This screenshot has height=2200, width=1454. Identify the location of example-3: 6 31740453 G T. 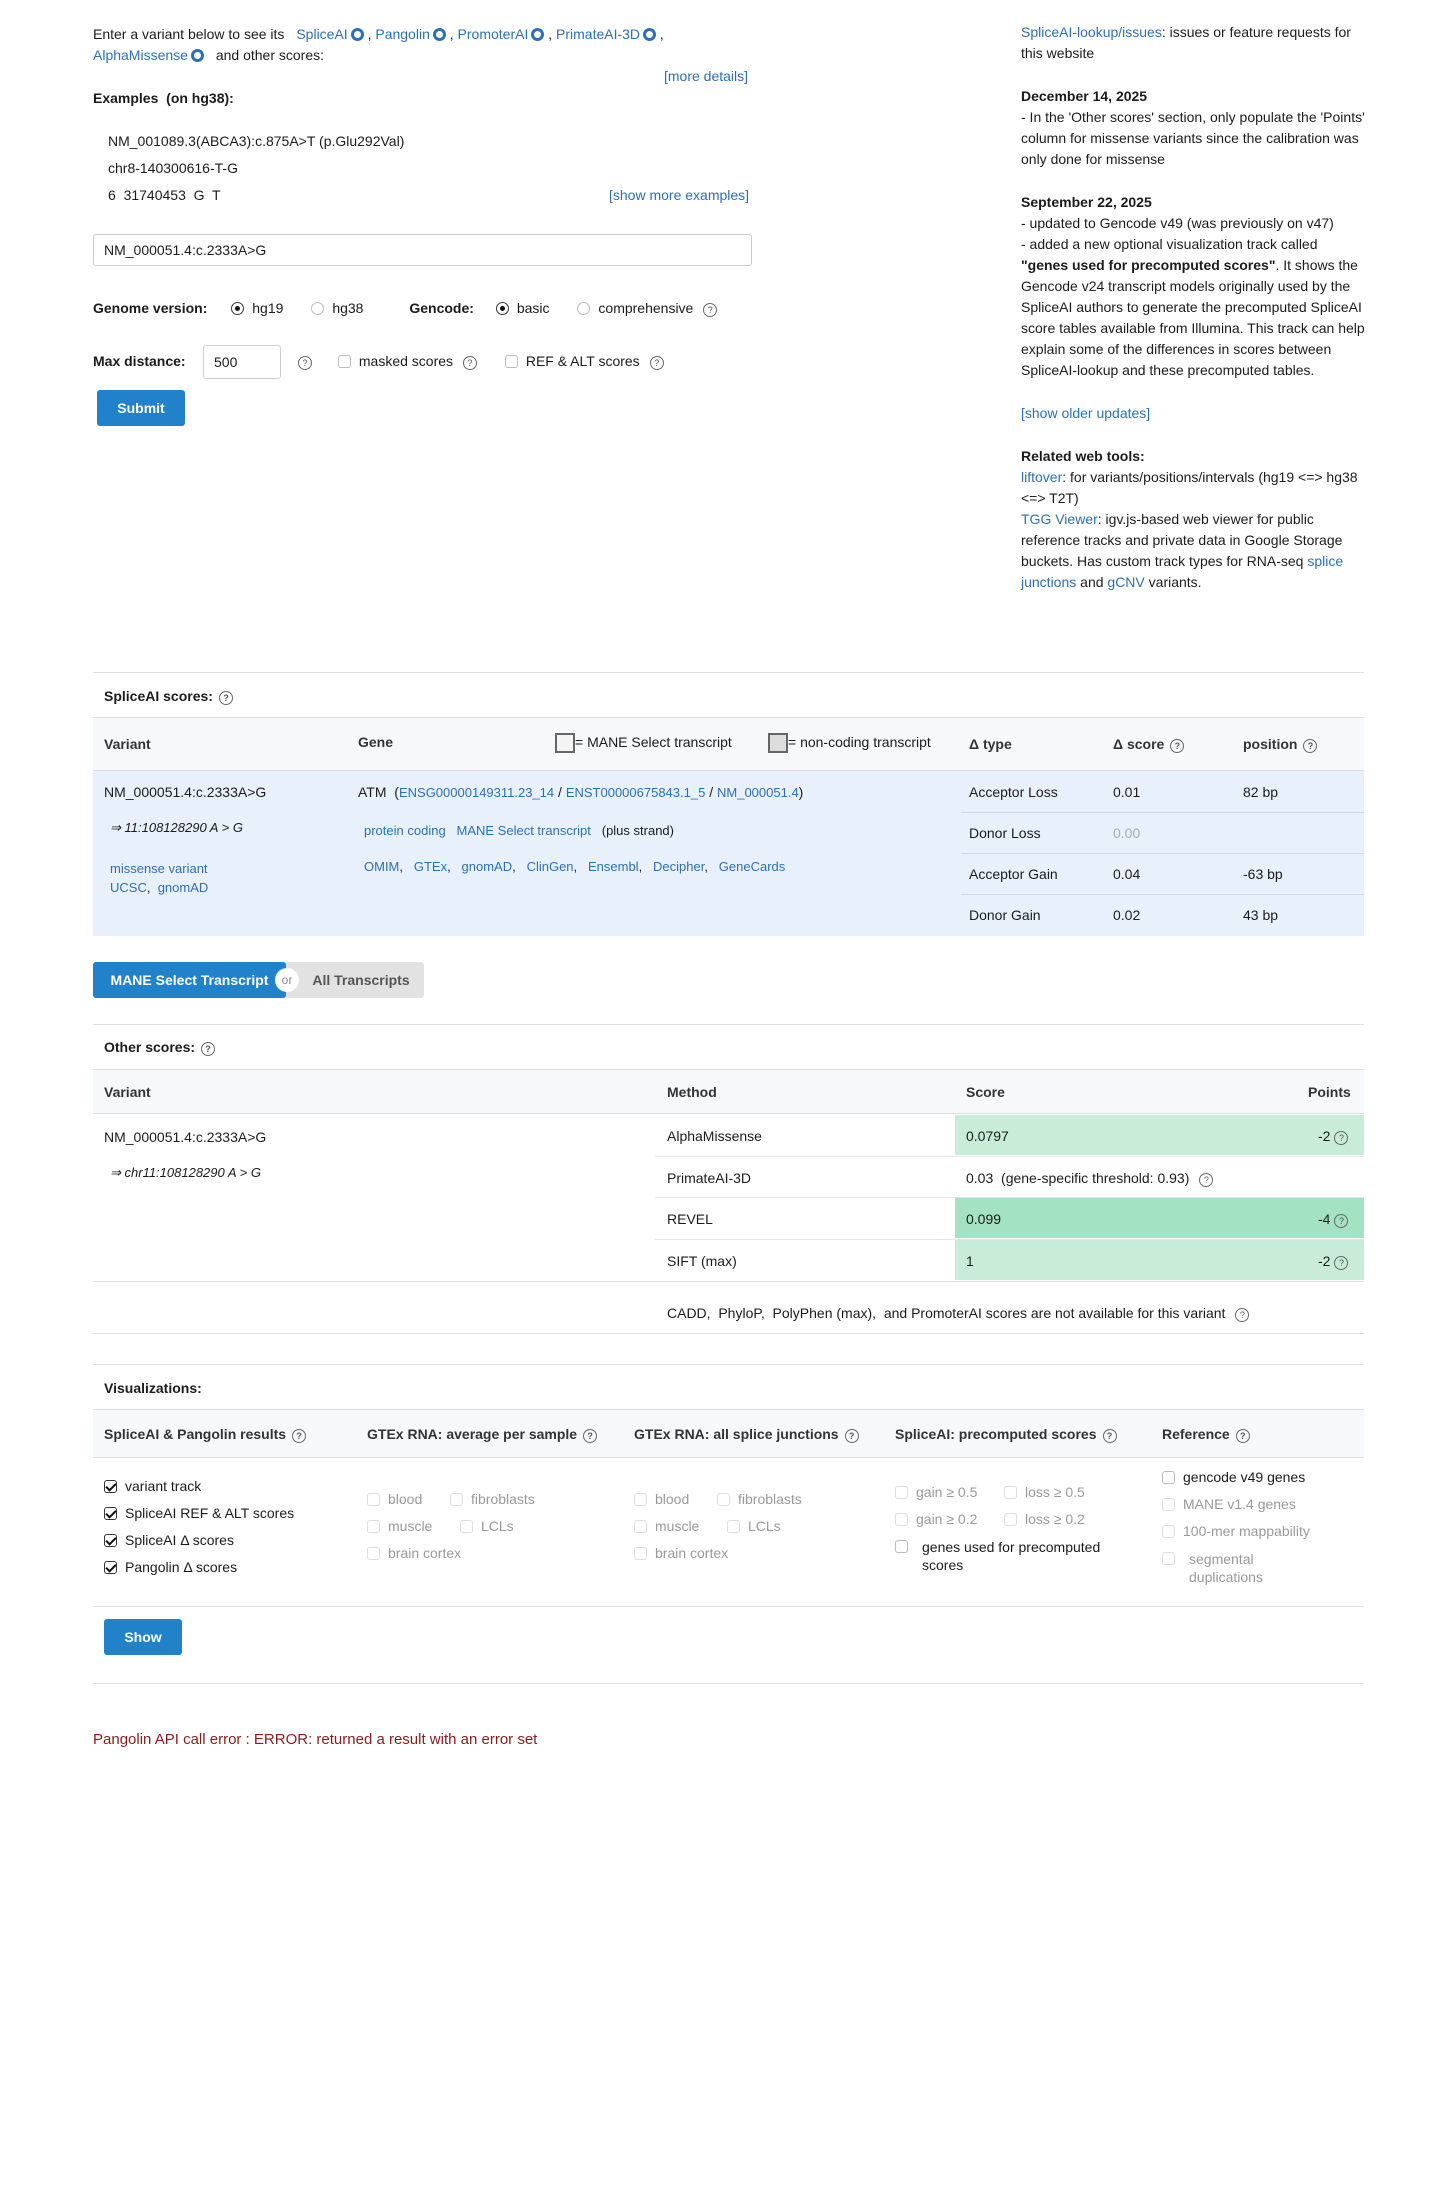
(164, 195).